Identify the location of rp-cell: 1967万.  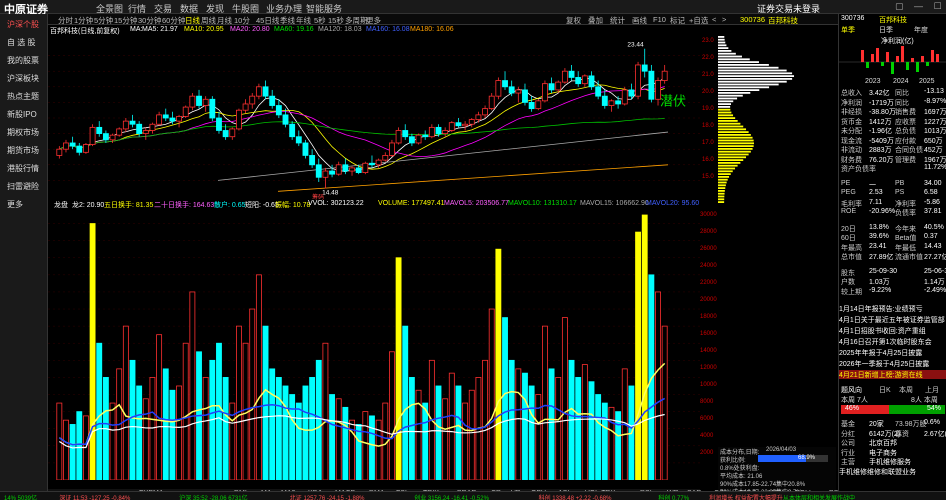
(935, 160).